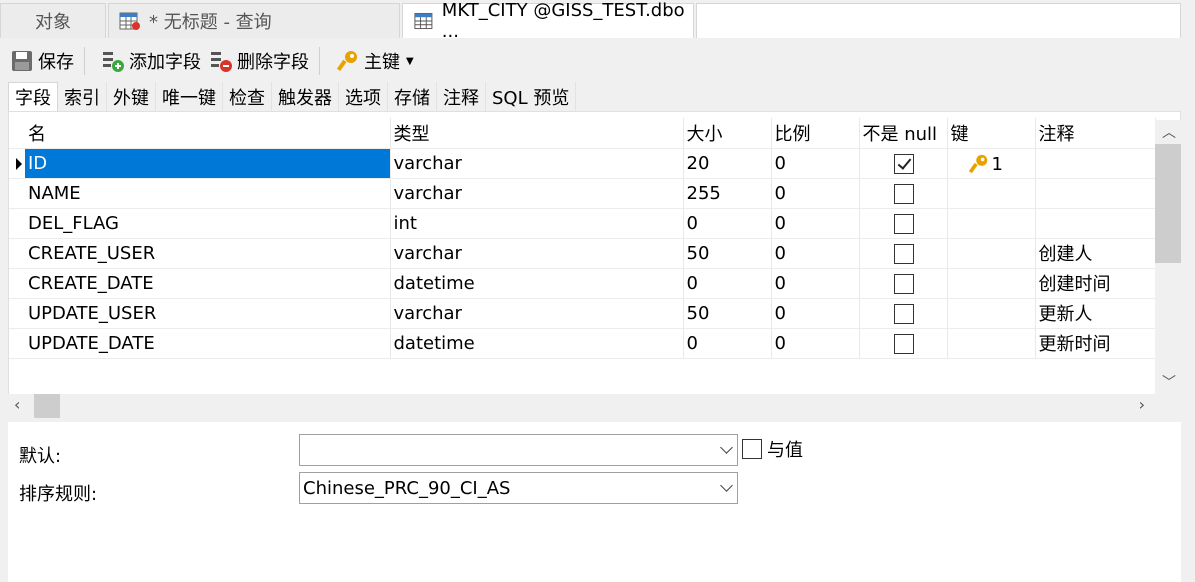 Image resolution: width=1195 pixels, height=582 pixels. I want to click on field-size-cell: 255, so click(727, 193).